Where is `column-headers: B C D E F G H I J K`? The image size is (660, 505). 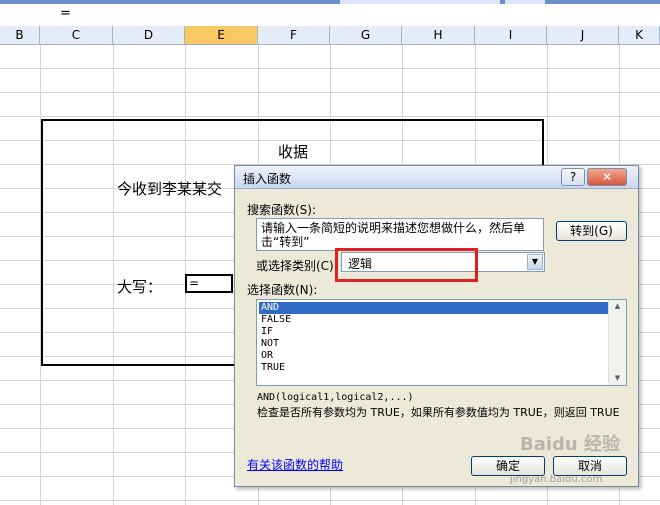
column-headers: B C D E F G H I J K is located at coordinates (330, 35).